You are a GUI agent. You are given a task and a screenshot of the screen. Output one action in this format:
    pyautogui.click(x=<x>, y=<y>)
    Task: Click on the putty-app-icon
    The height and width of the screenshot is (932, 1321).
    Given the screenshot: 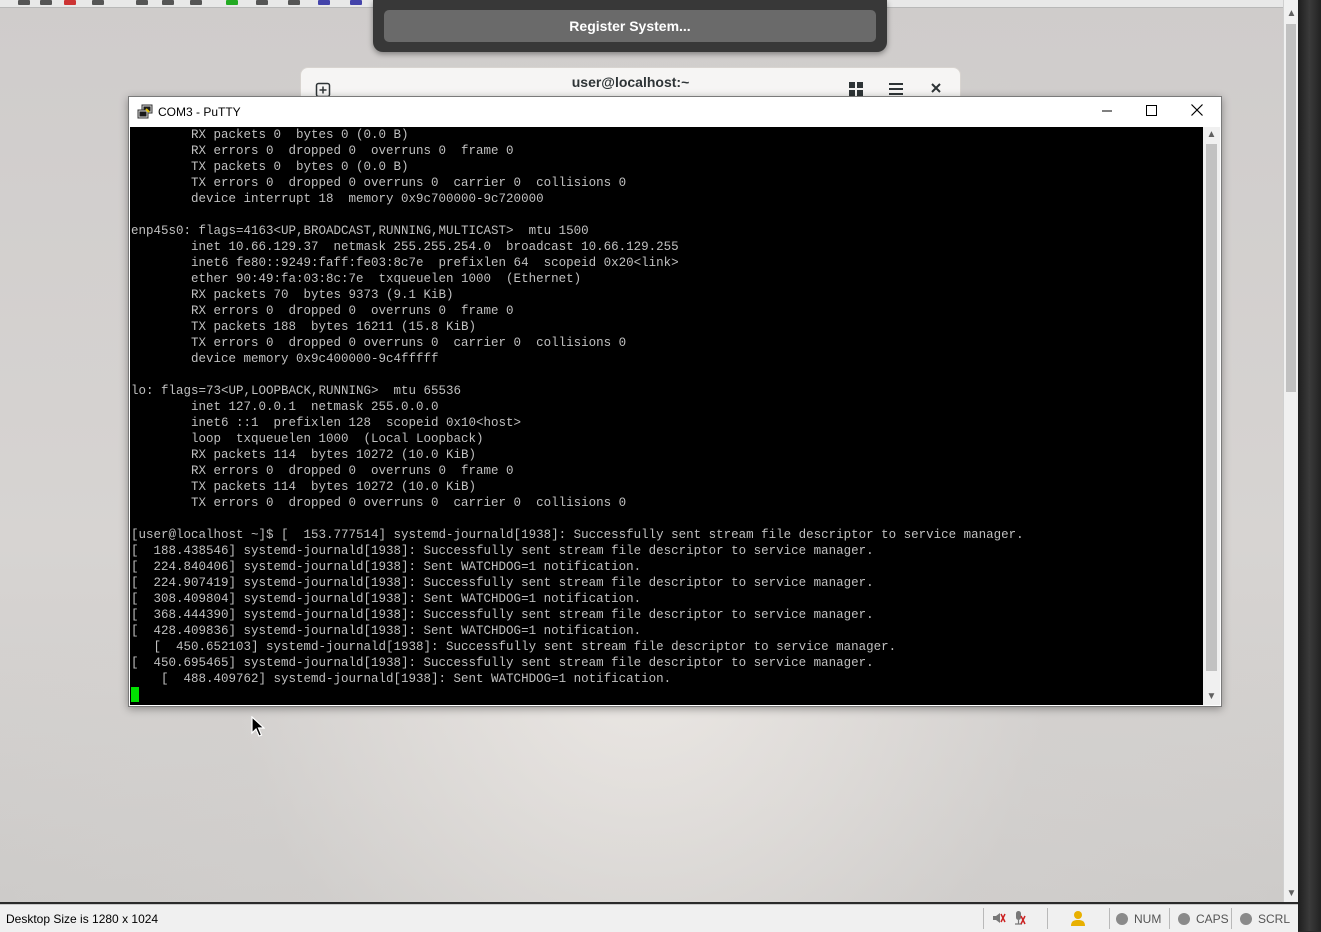 What is the action you would take?
    pyautogui.click(x=145, y=112)
    